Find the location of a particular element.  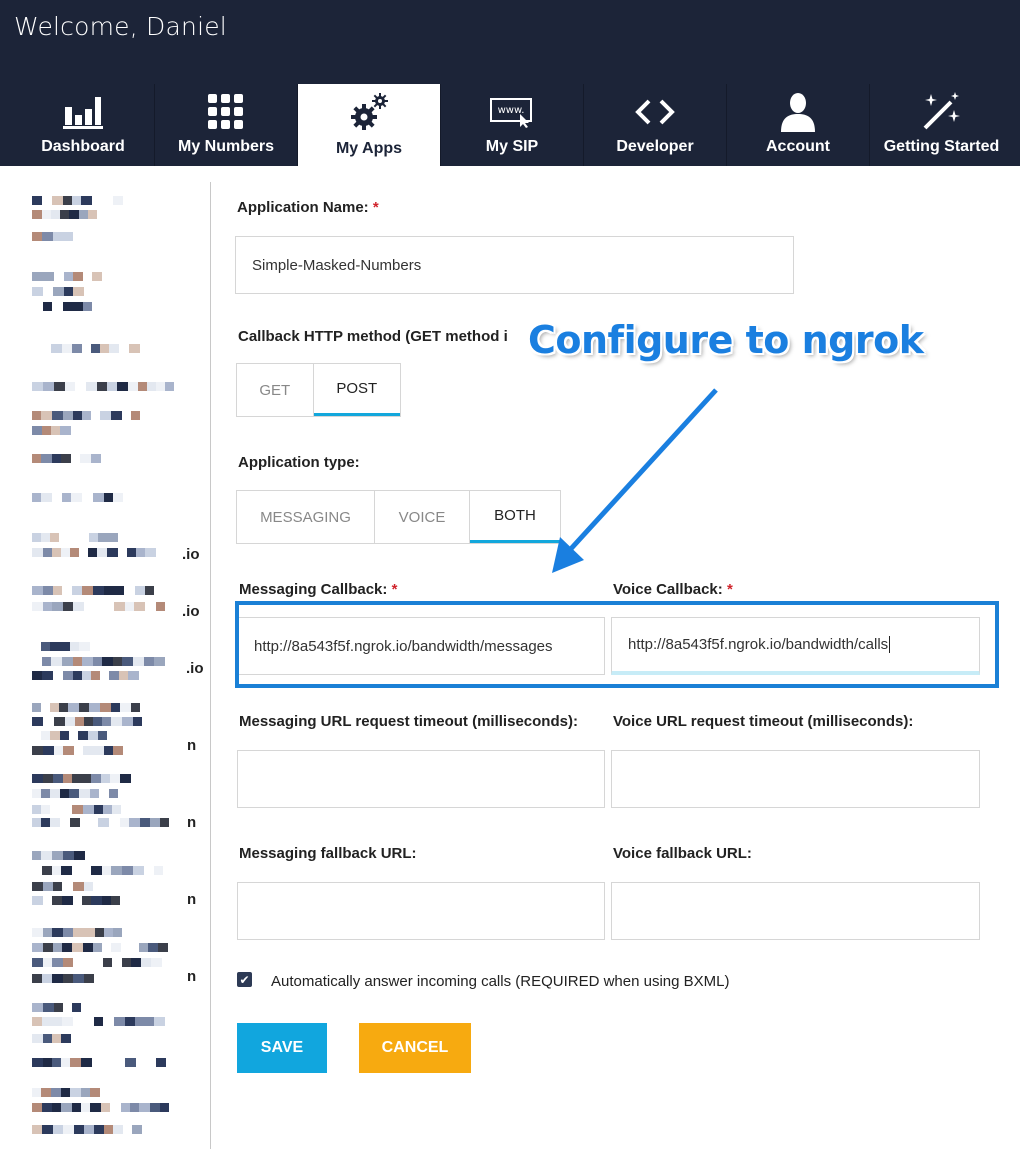

tab-developer: Developer is located at coordinates (655, 125).